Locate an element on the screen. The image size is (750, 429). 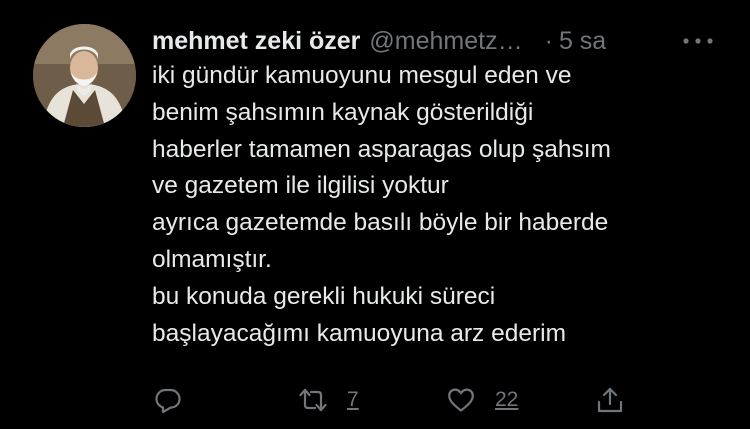
reply-icon is located at coordinates (168, 401).